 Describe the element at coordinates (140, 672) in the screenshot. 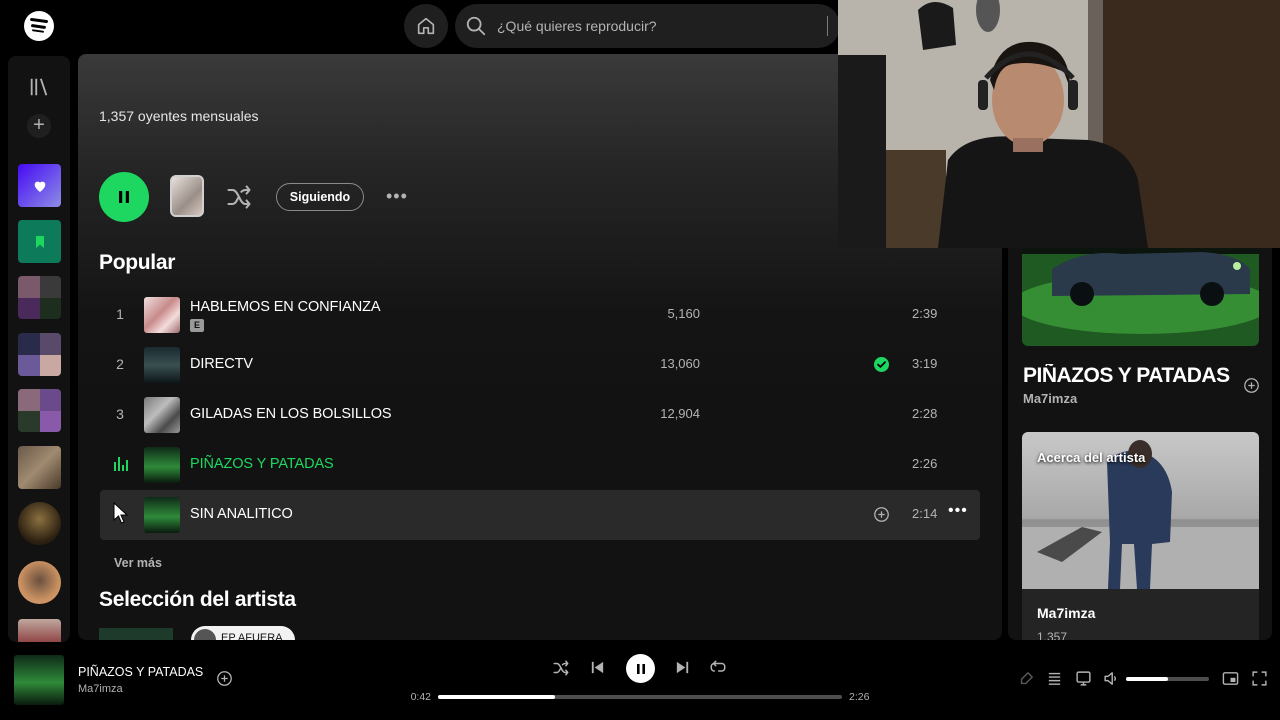

I see `player-track-title: PIÑAZOS Y PATADAS` at that location.